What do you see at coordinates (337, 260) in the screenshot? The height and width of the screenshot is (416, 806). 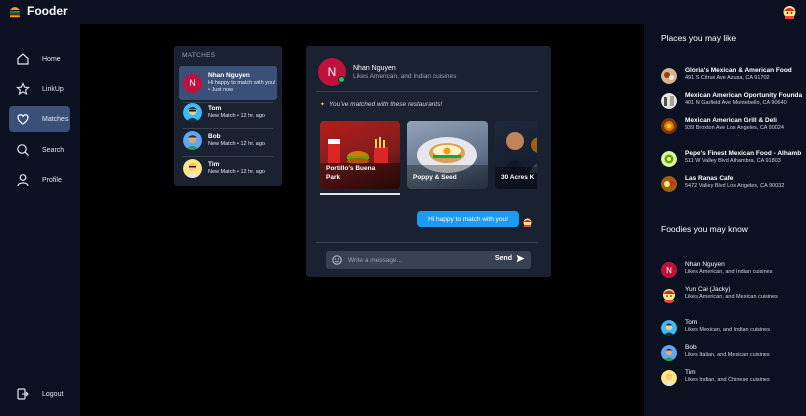 I see `emoji-icon` at bounding box center [337, 260].